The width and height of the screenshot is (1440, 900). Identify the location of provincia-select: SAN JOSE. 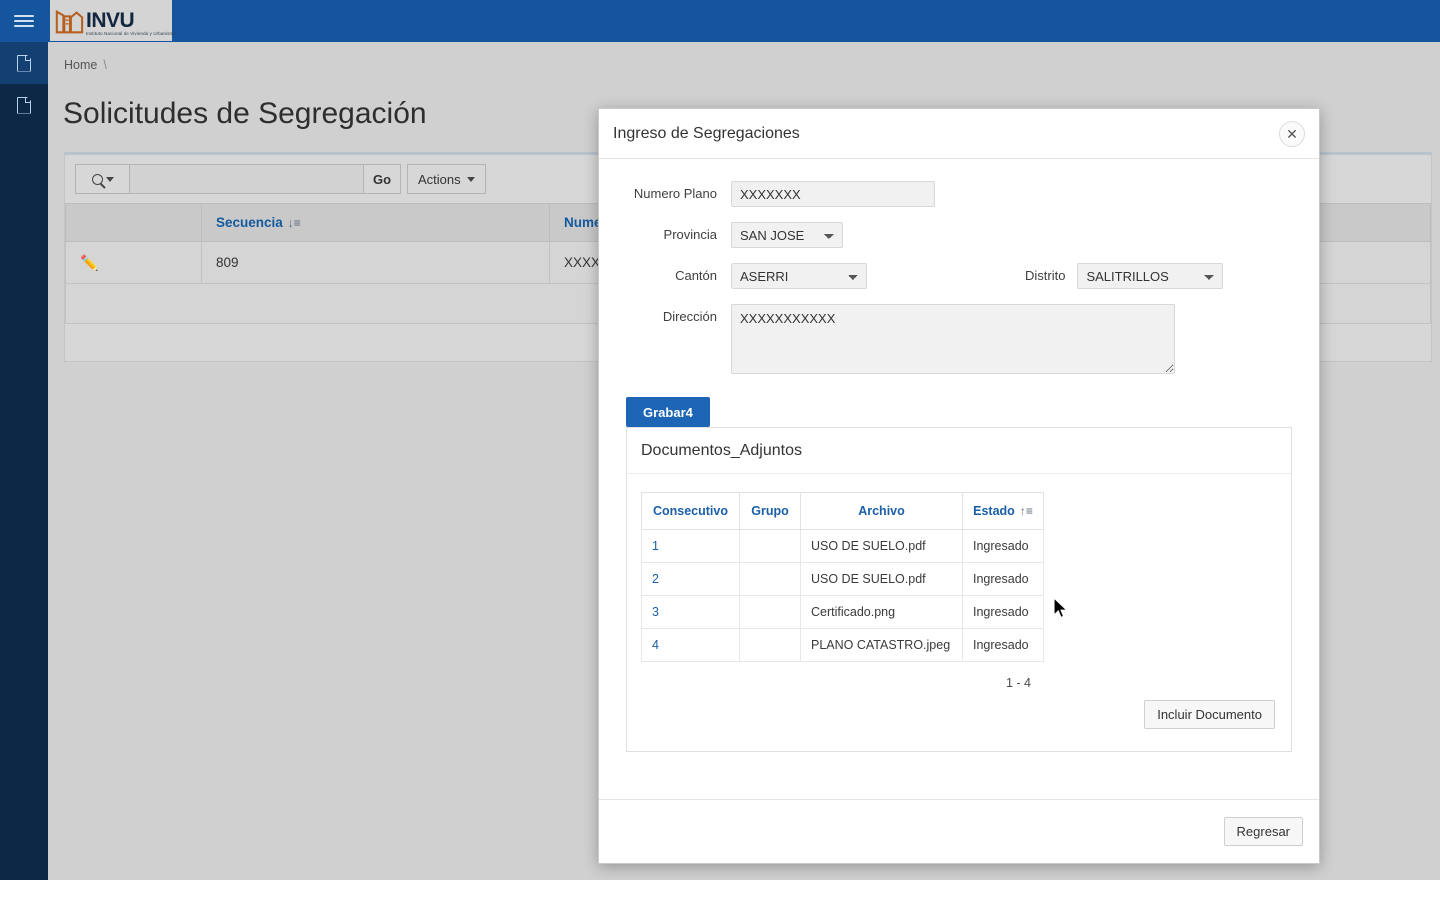
(787, 235).